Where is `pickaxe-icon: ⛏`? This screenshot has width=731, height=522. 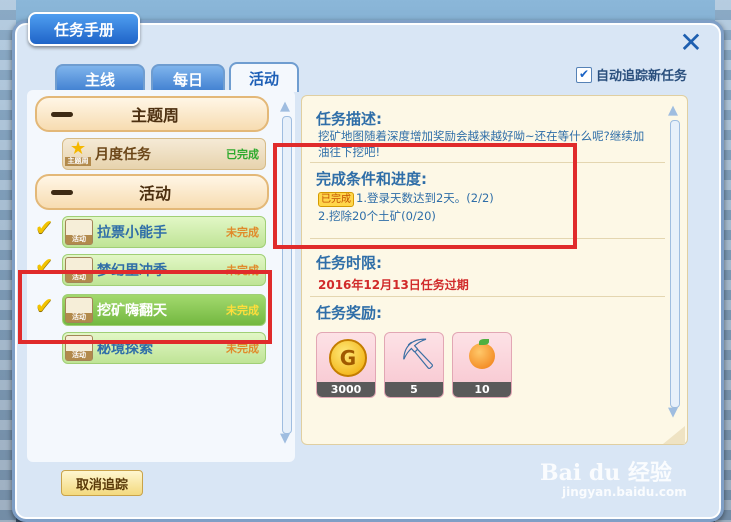
pickaxe-icon: ⛏ is located at coordinates (418, 354).